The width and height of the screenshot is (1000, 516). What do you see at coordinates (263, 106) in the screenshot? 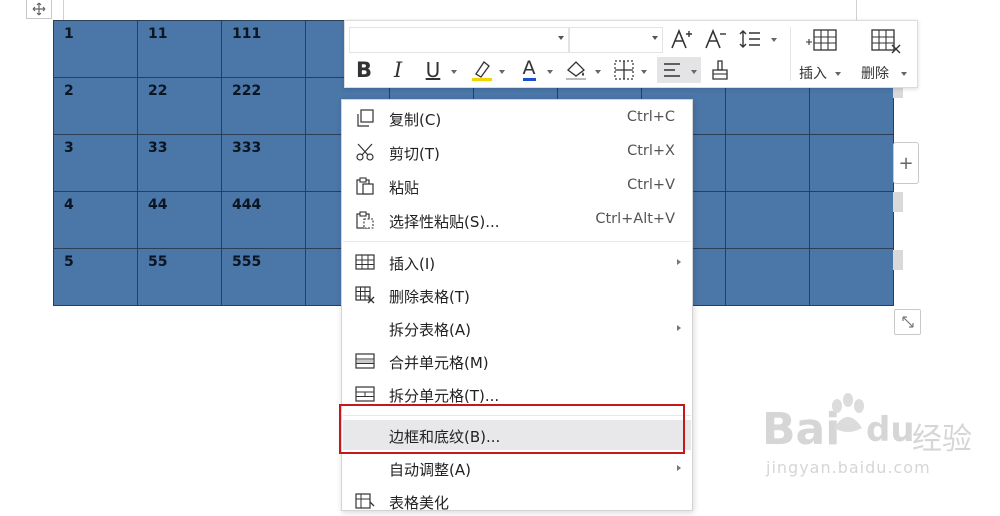
I see `table-cell: 222` at bounding box center [263, 106].